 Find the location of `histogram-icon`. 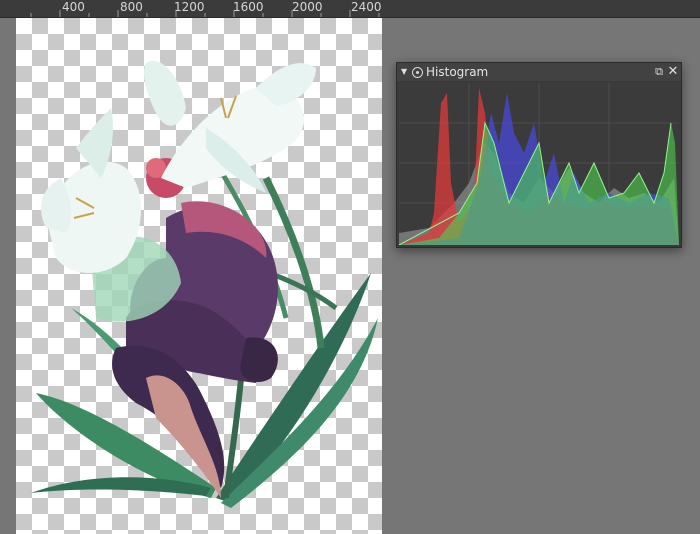

histogram-icon is located at coordinates (417, 72).